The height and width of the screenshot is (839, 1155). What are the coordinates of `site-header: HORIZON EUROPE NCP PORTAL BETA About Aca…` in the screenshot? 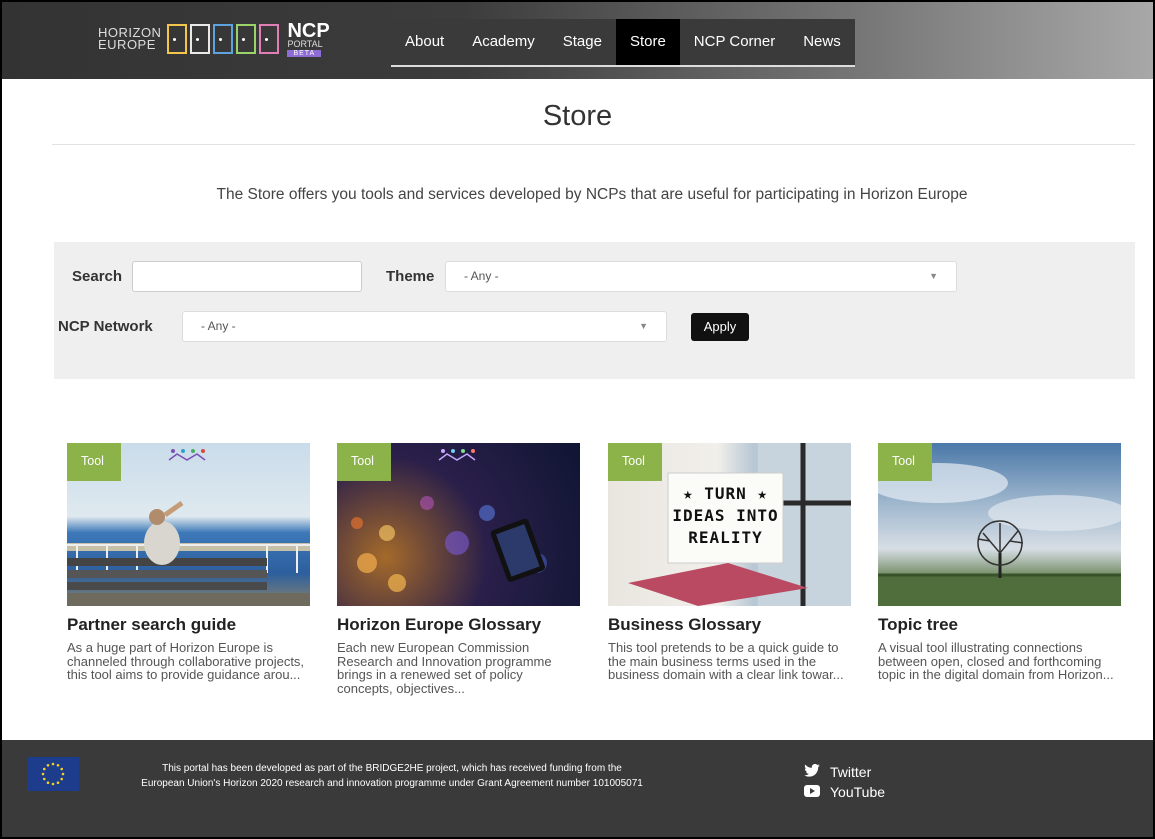 It's located at (577, 40).